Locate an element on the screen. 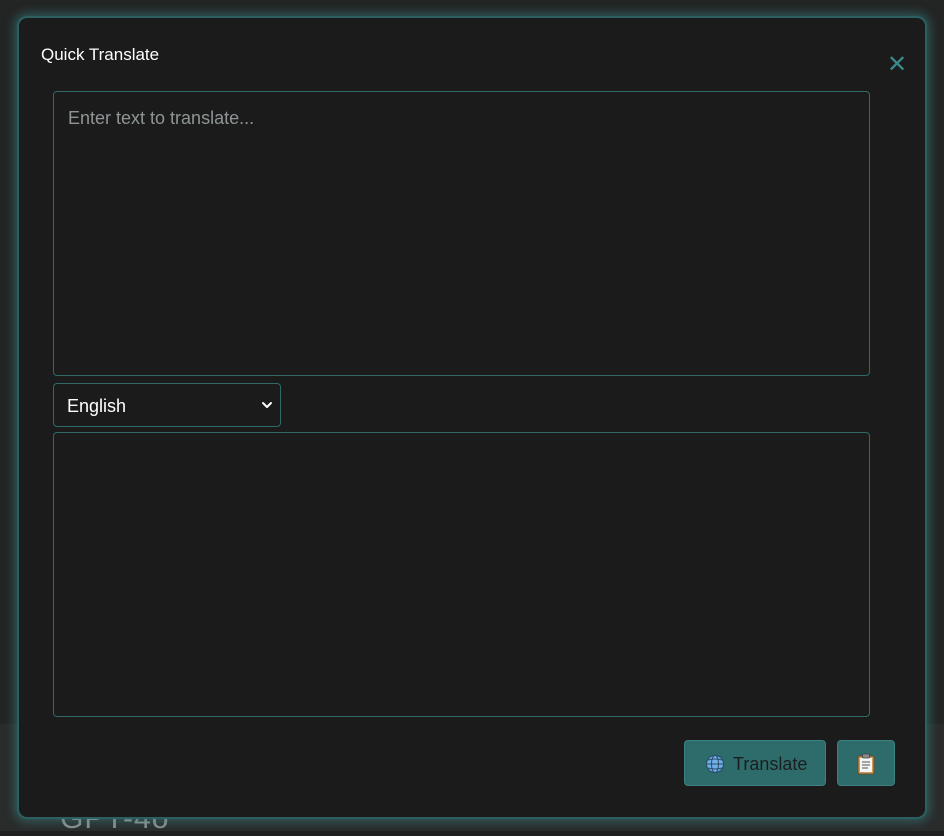 The width and height of the screenshot is (944, 836). copy-button is located at coordinates (866, 763).